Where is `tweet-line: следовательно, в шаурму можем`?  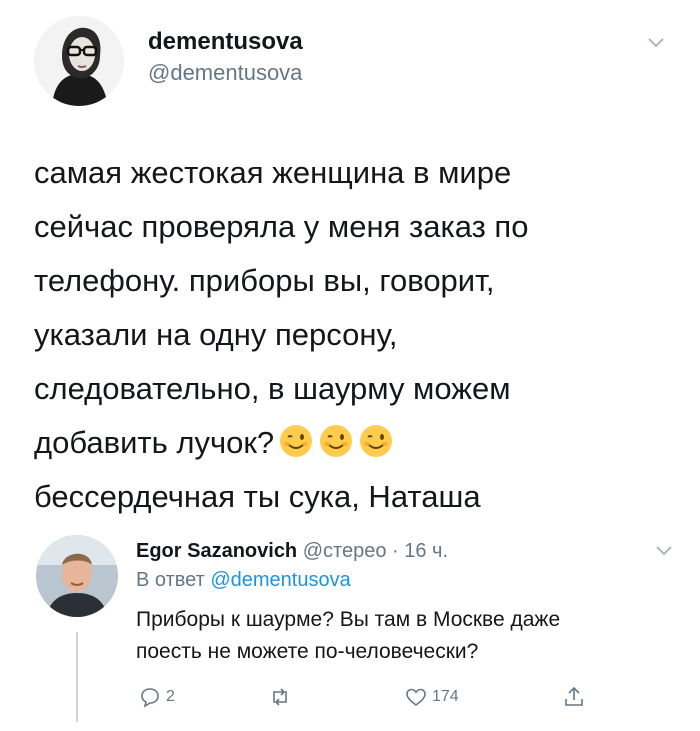 tweet-line: следовательно, в шаурму можем is located at coordinates (272, 388).